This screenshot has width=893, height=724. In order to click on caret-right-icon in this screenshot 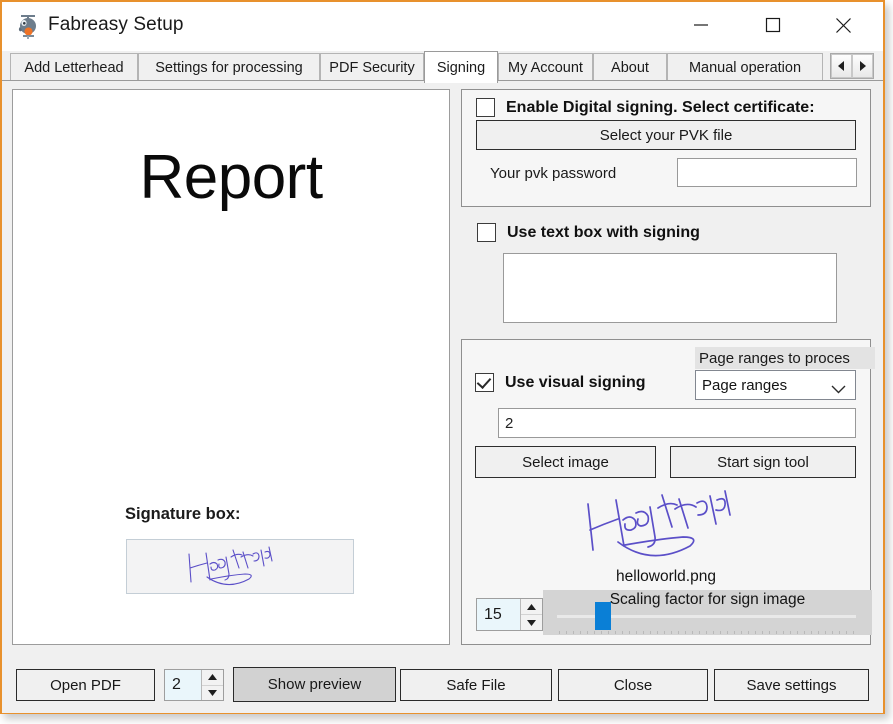, I will do `click(863, 66)`.